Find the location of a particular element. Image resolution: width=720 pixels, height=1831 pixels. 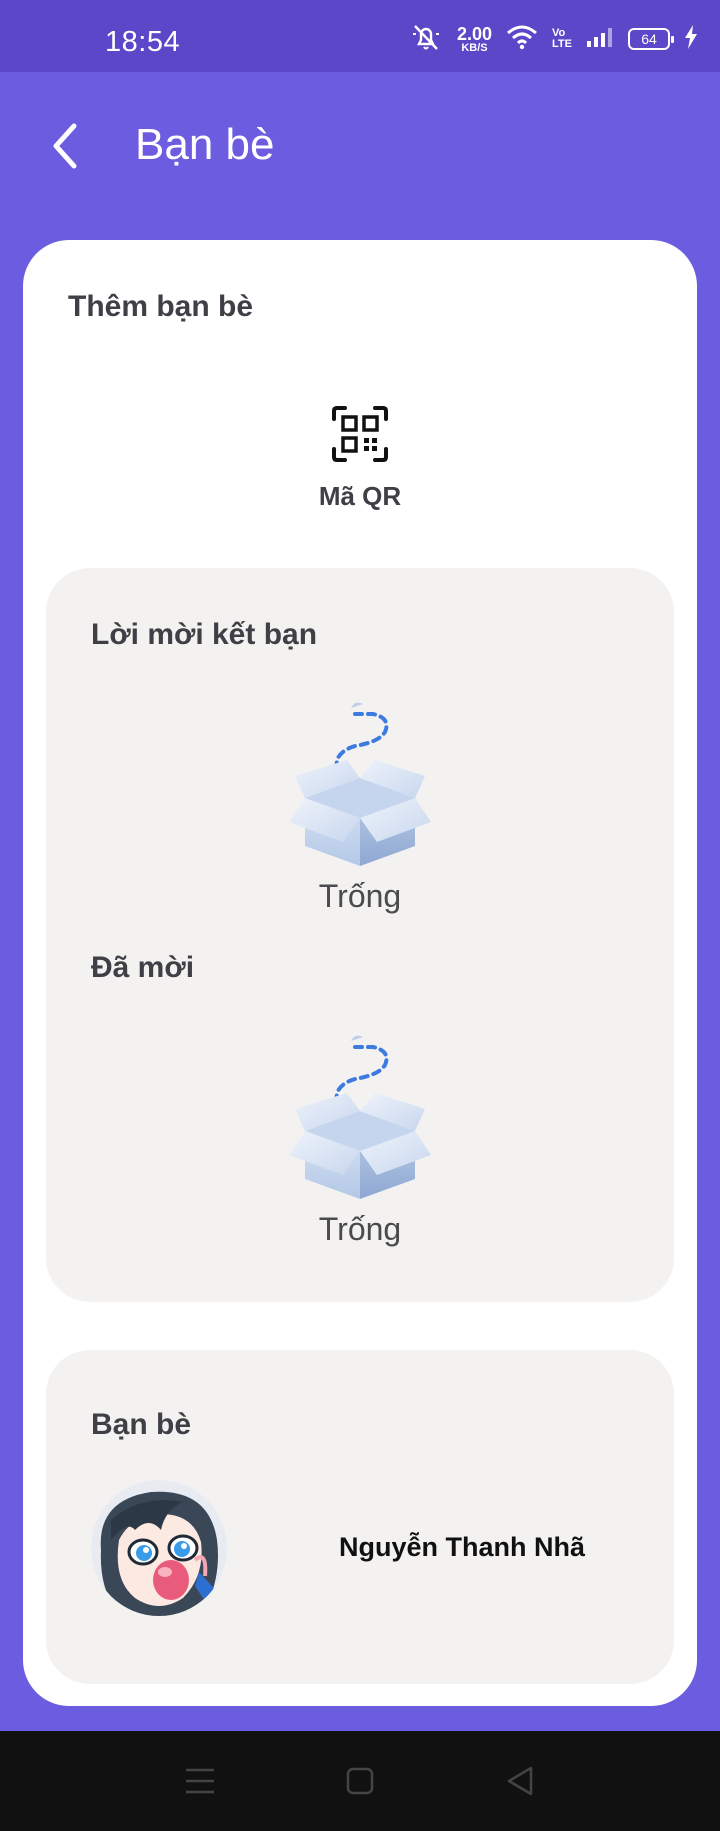

qr-code-button: Mã QR is located at coordinates (360, 465).